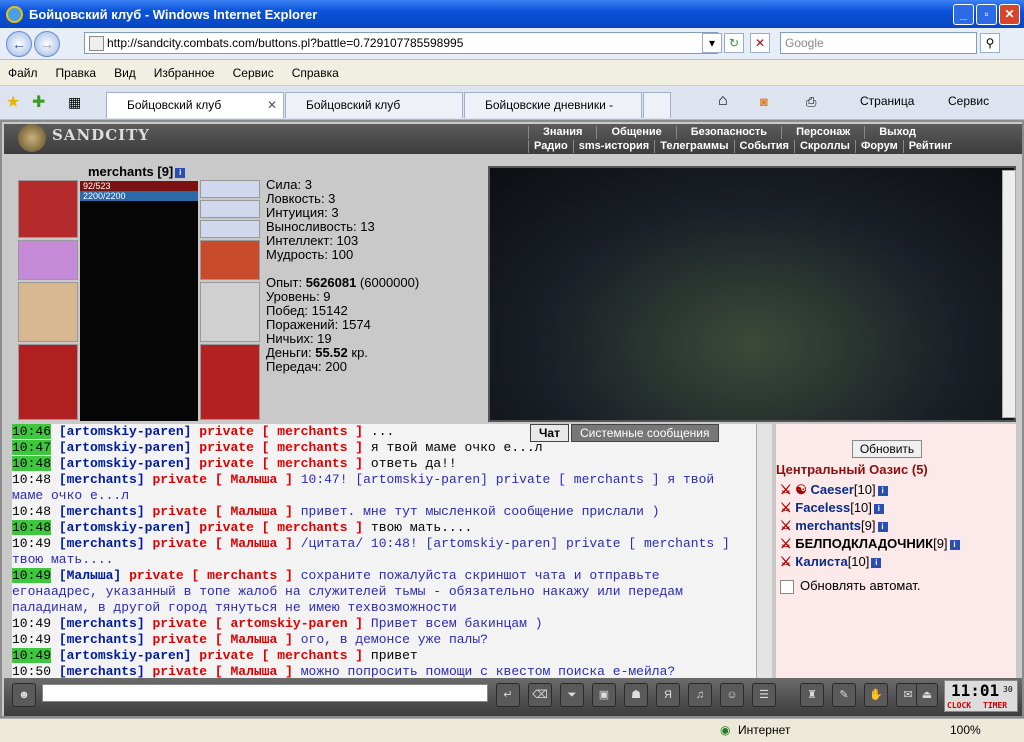 The image size is (1024, 742). Describe the element at coordinates (693, 146) in the screenshot. I see `nav-telegrams: Телеграммы` at that location.